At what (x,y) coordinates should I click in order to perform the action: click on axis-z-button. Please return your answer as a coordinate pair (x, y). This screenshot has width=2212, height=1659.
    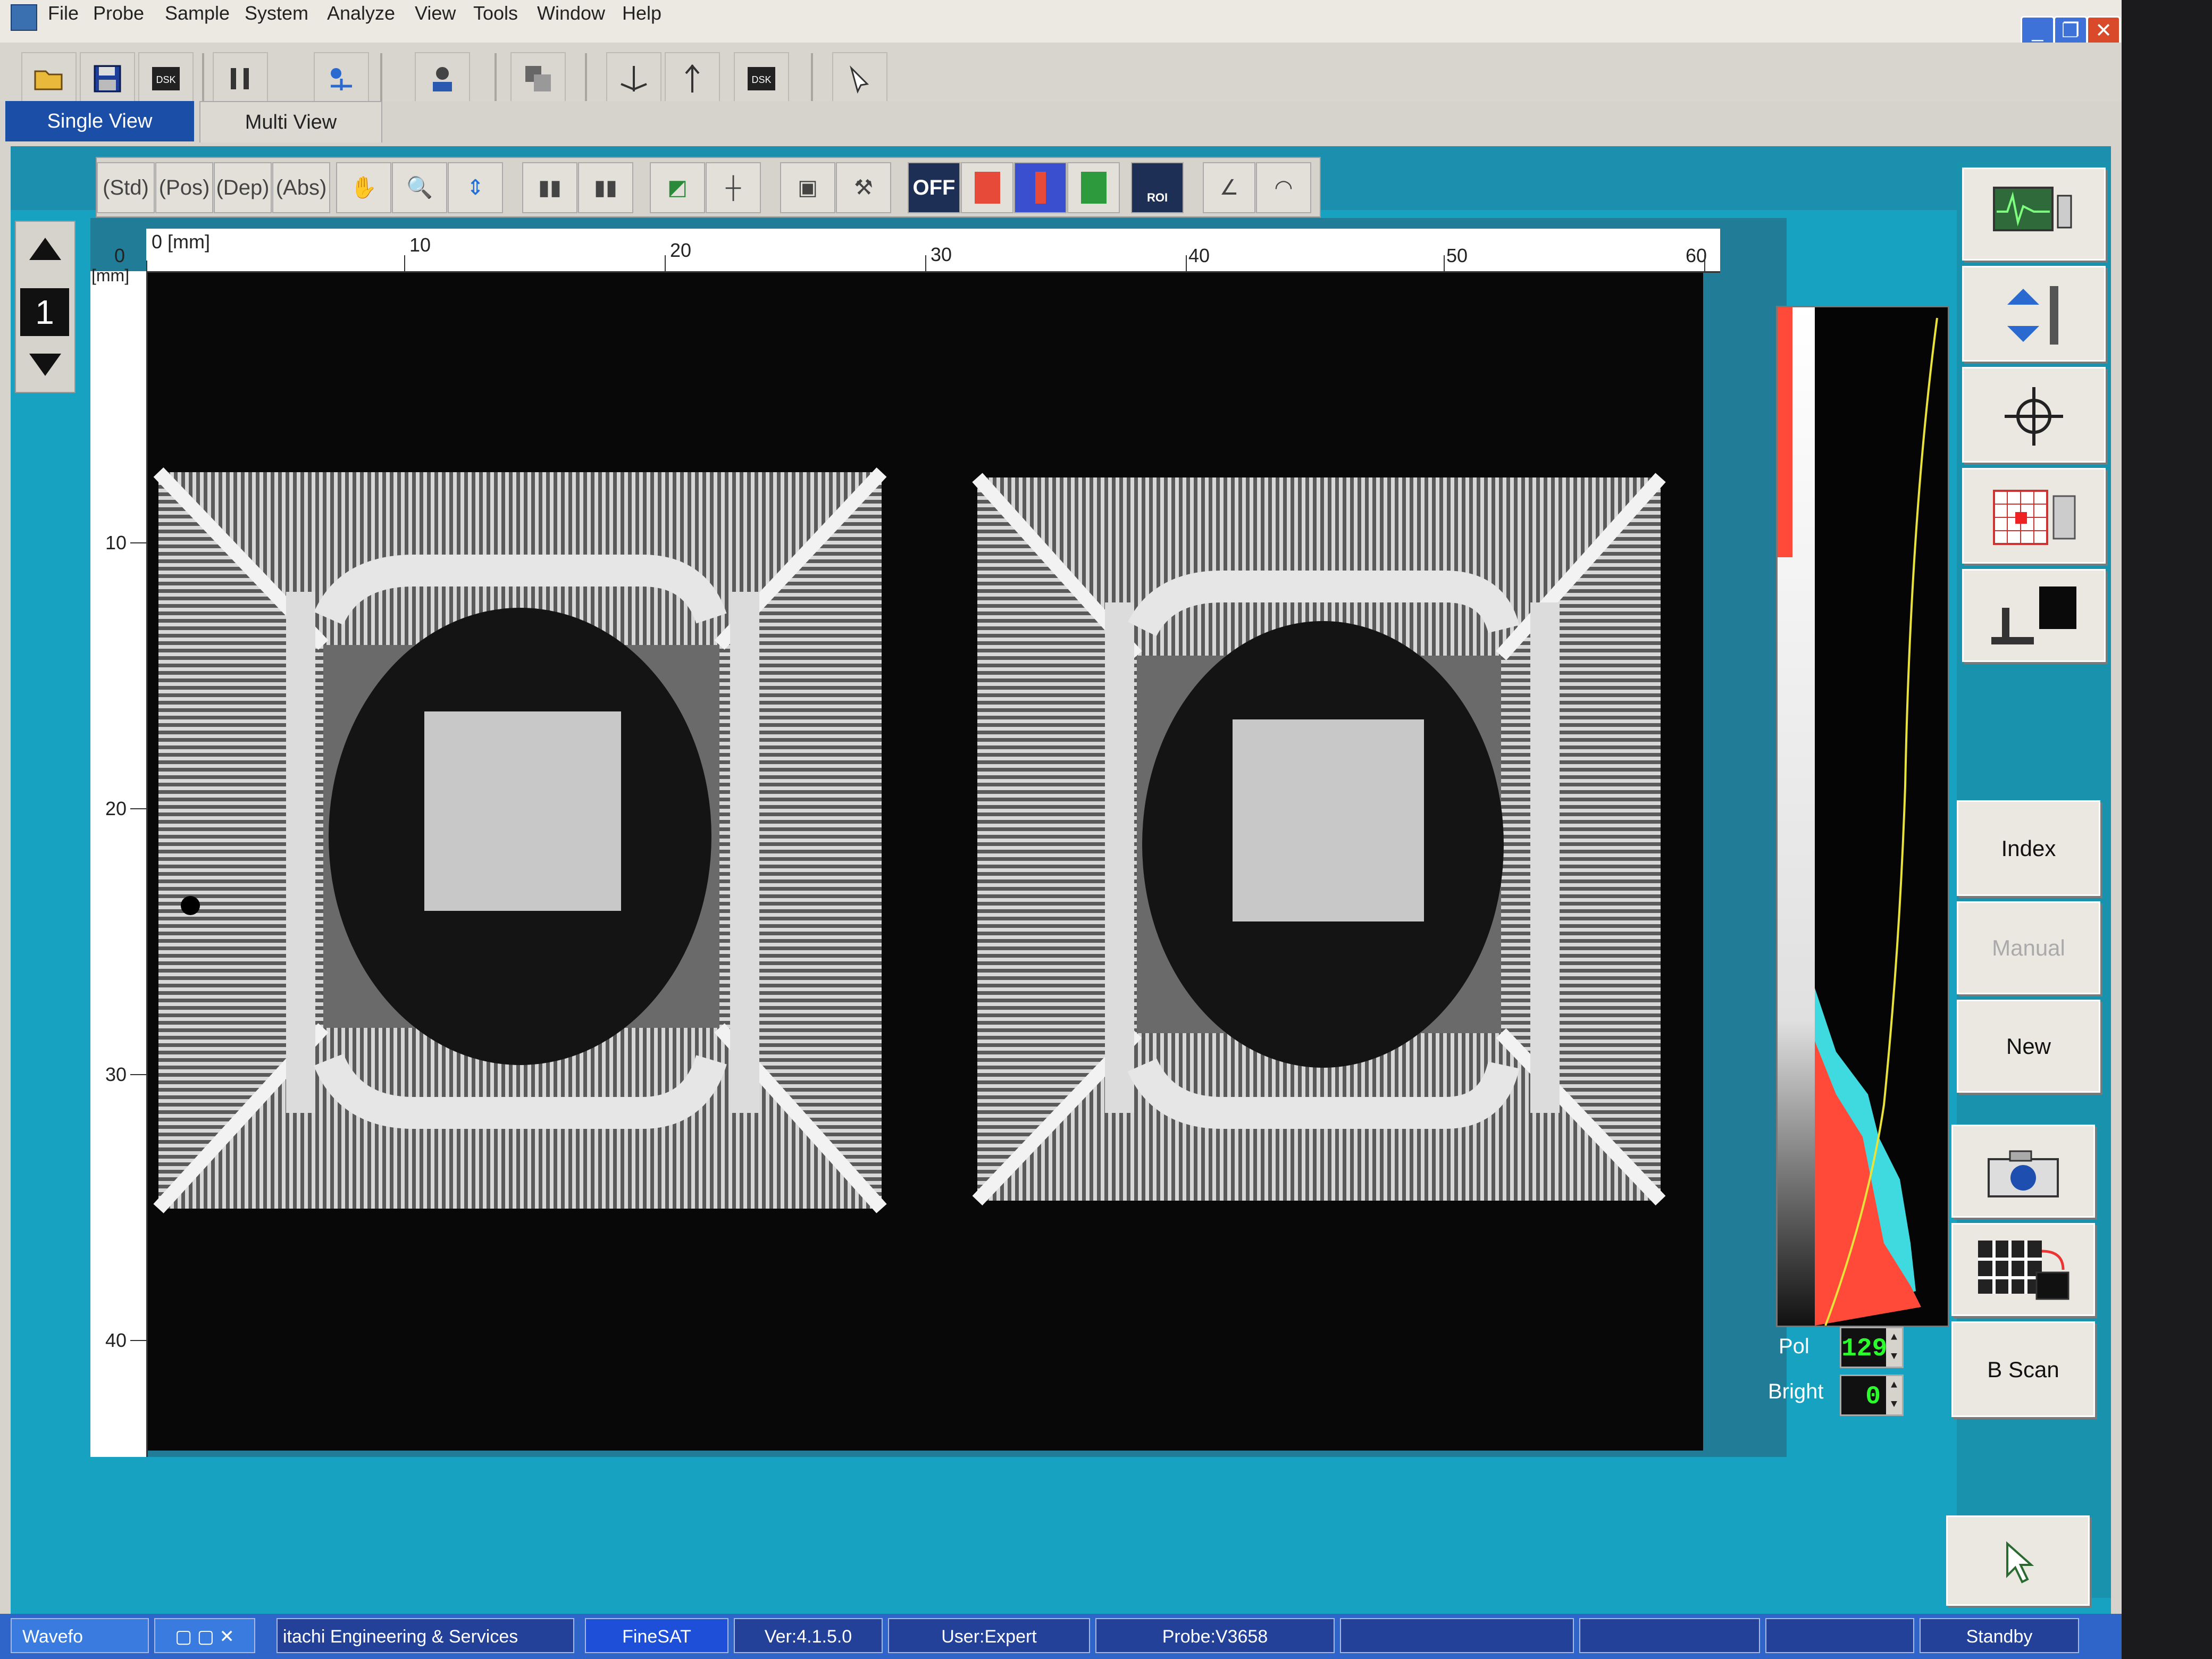
    Looking at the image, I should click on (692, 79).